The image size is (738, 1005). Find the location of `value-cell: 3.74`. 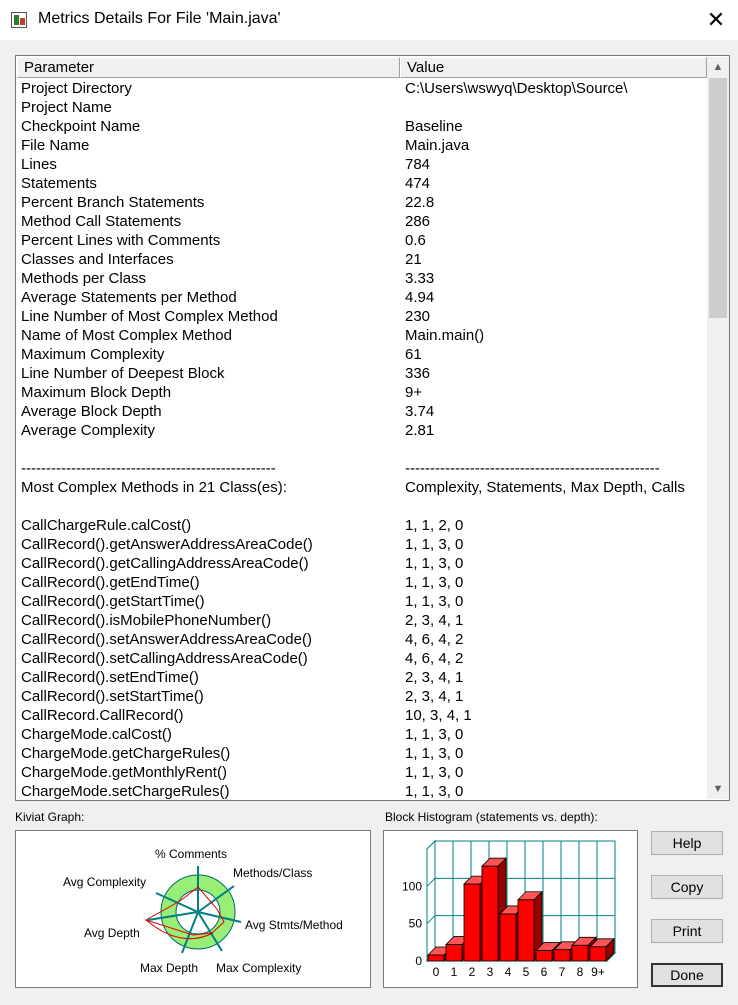

value-cell: 3.74 is located at coordinates (420, 411).